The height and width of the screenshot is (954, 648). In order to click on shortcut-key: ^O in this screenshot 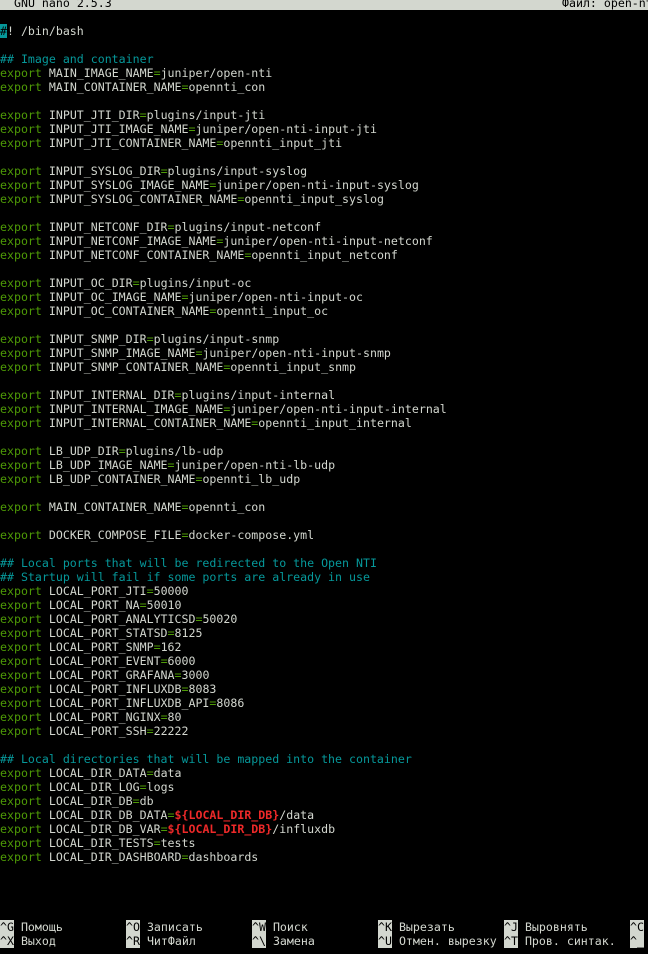, I will do `click(133, 927)`.